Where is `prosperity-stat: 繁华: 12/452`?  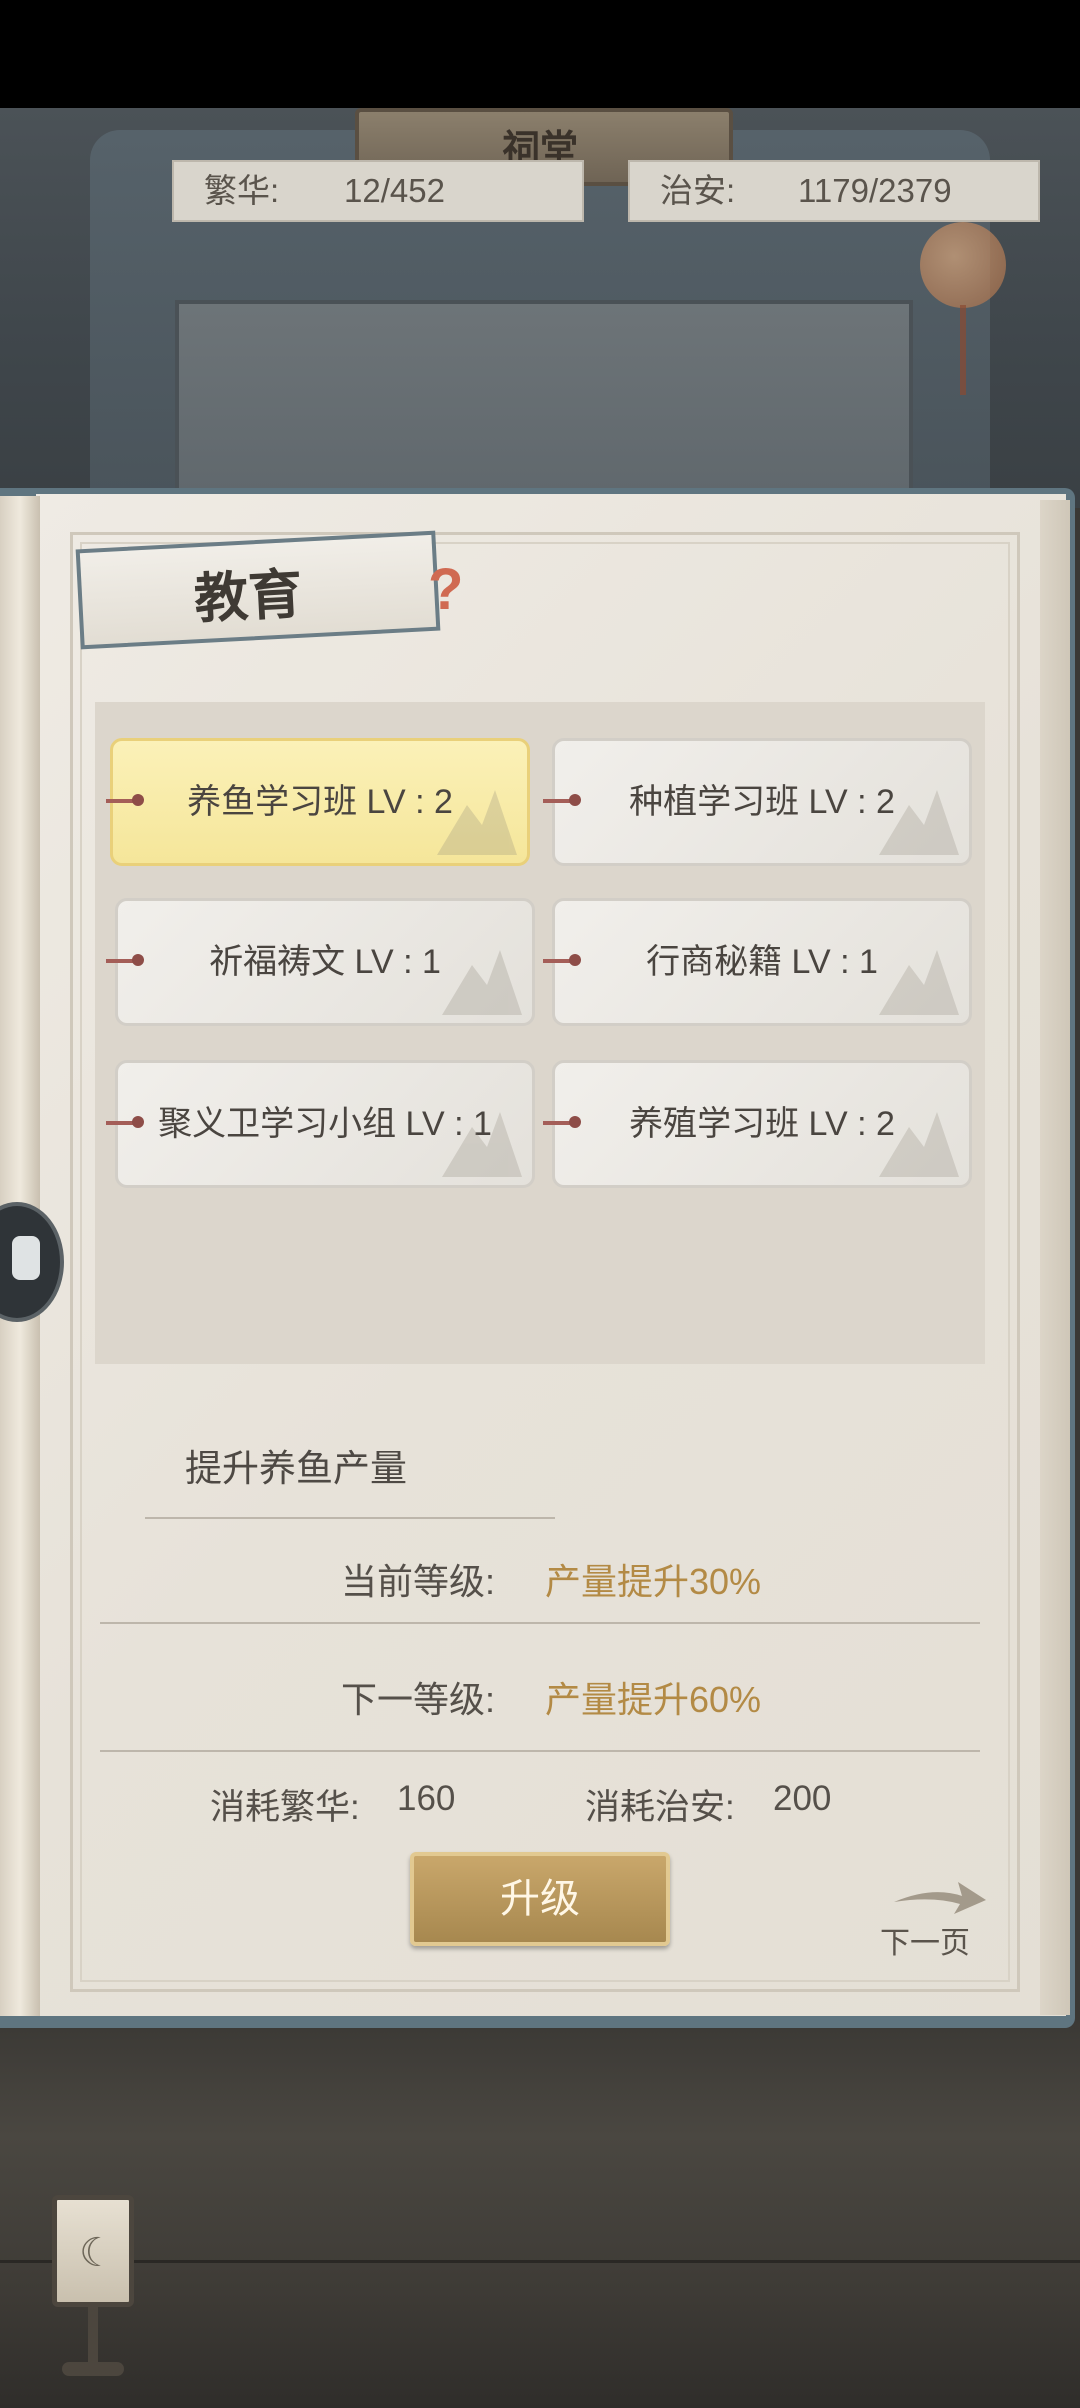
prosperity-stat: 繁华: 12/452 is located at coordinates (378, 191).